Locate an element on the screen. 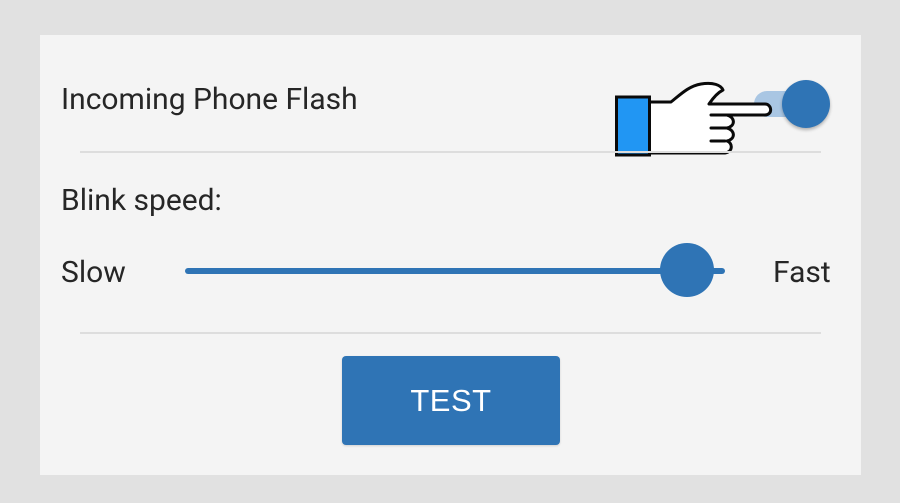 The image size is (900, 503). pointing-hand-palm is located at coordinates (710, 118).